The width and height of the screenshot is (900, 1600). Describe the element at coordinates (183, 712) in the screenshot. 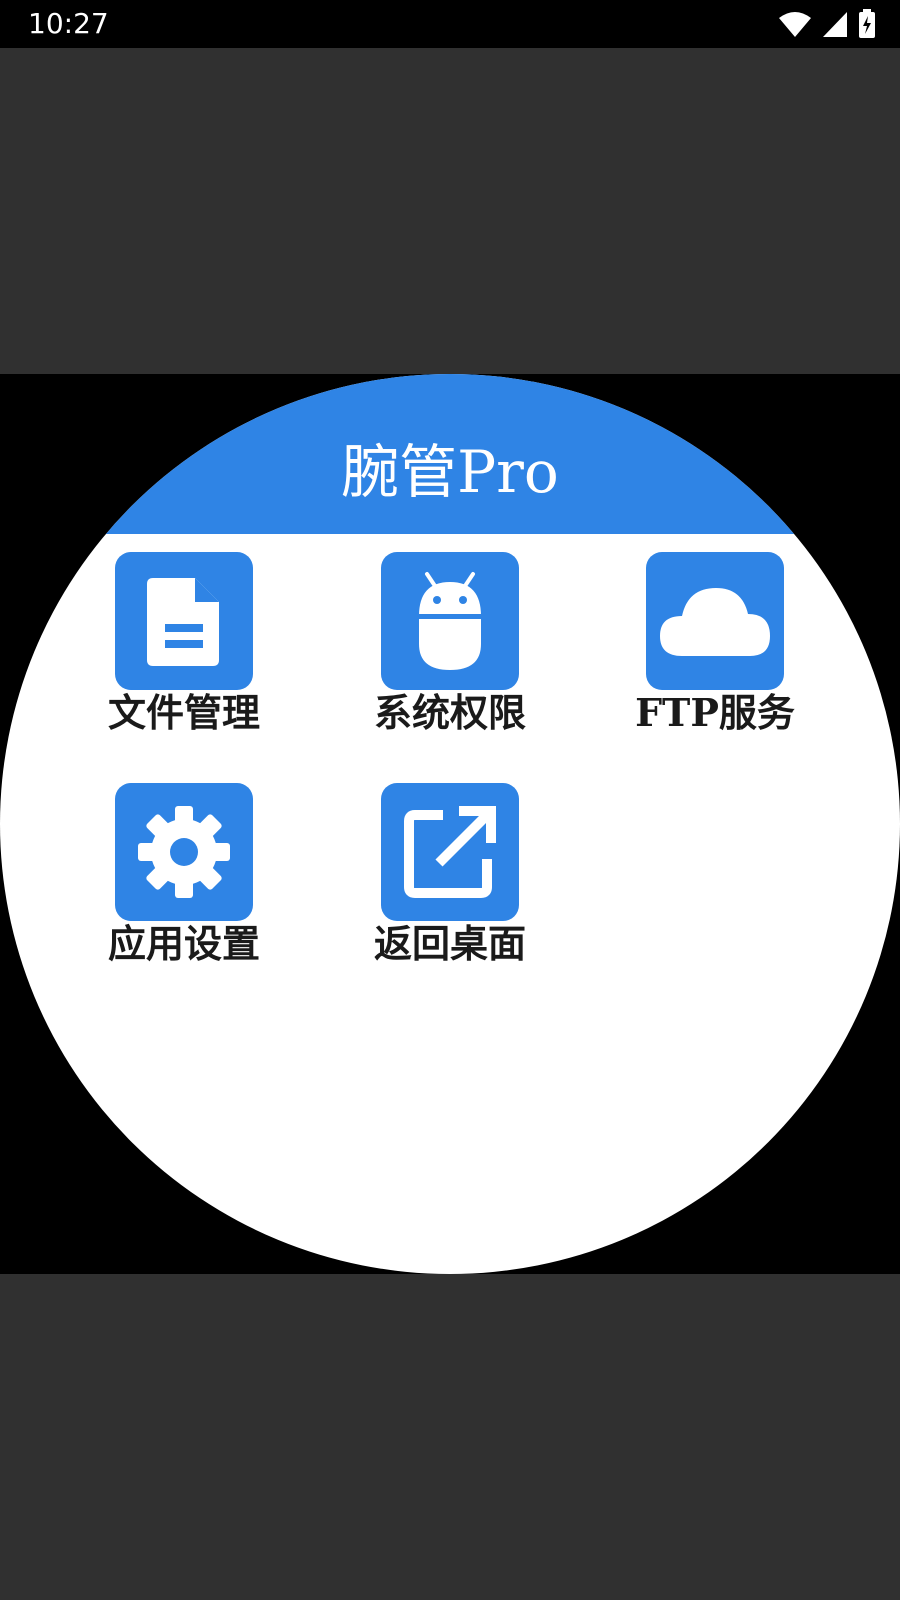

I see `menu-label-file-manager: 文件管理` at that location.